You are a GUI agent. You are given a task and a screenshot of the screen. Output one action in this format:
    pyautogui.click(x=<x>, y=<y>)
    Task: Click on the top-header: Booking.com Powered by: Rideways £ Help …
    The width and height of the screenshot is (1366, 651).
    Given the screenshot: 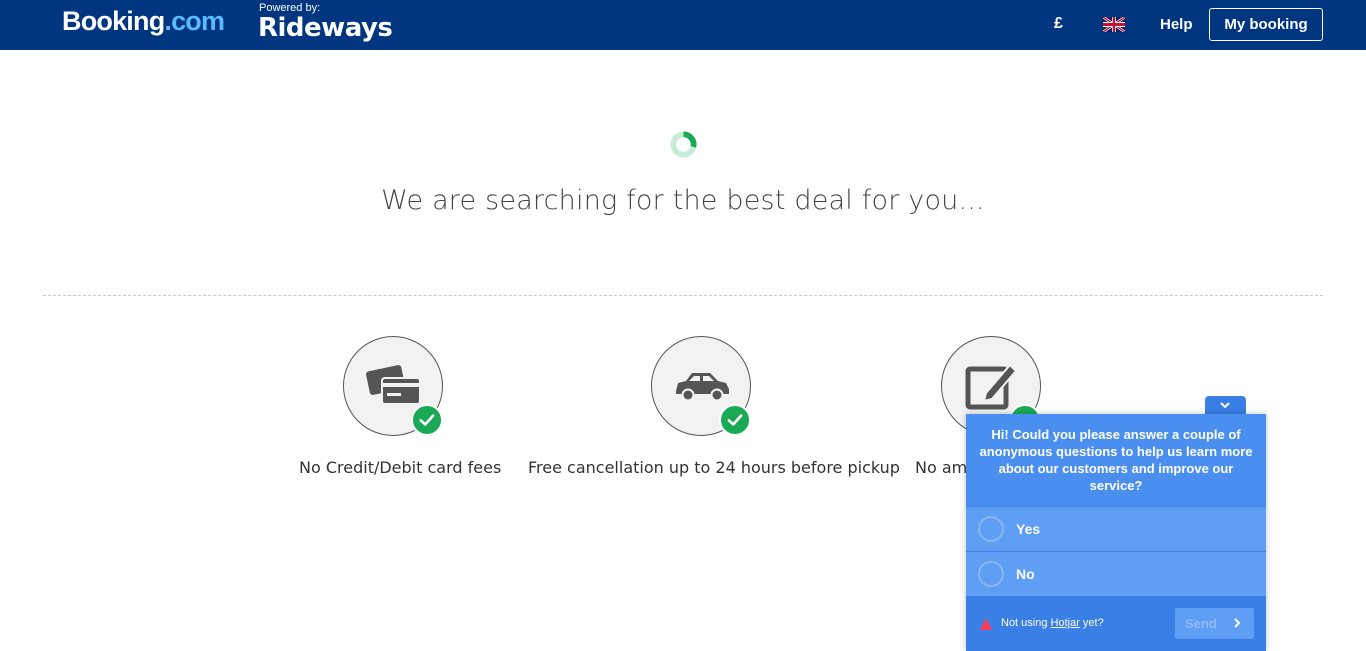 What is the action you would take?
    pyautogui.click(x=683, y=25)
    